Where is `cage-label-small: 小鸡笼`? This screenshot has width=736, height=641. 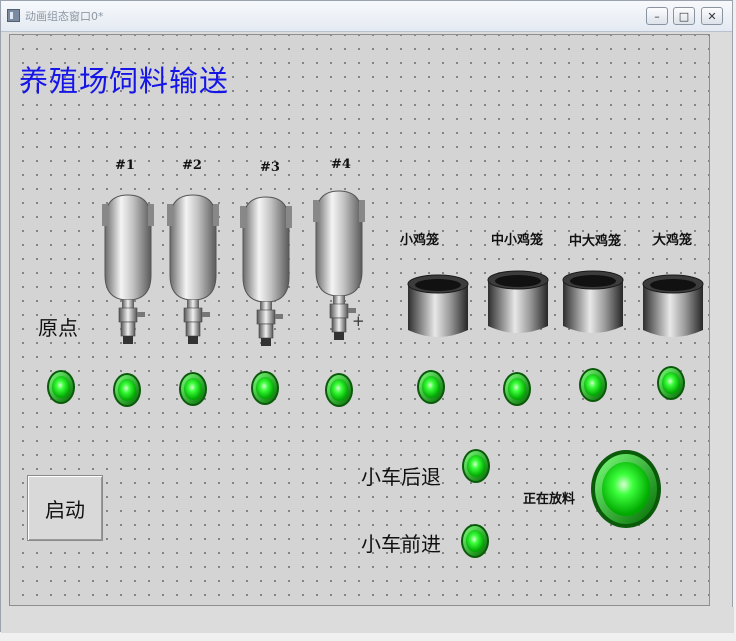
cage-label-small: 小鸡笼 is located at coordinates (420, 240).